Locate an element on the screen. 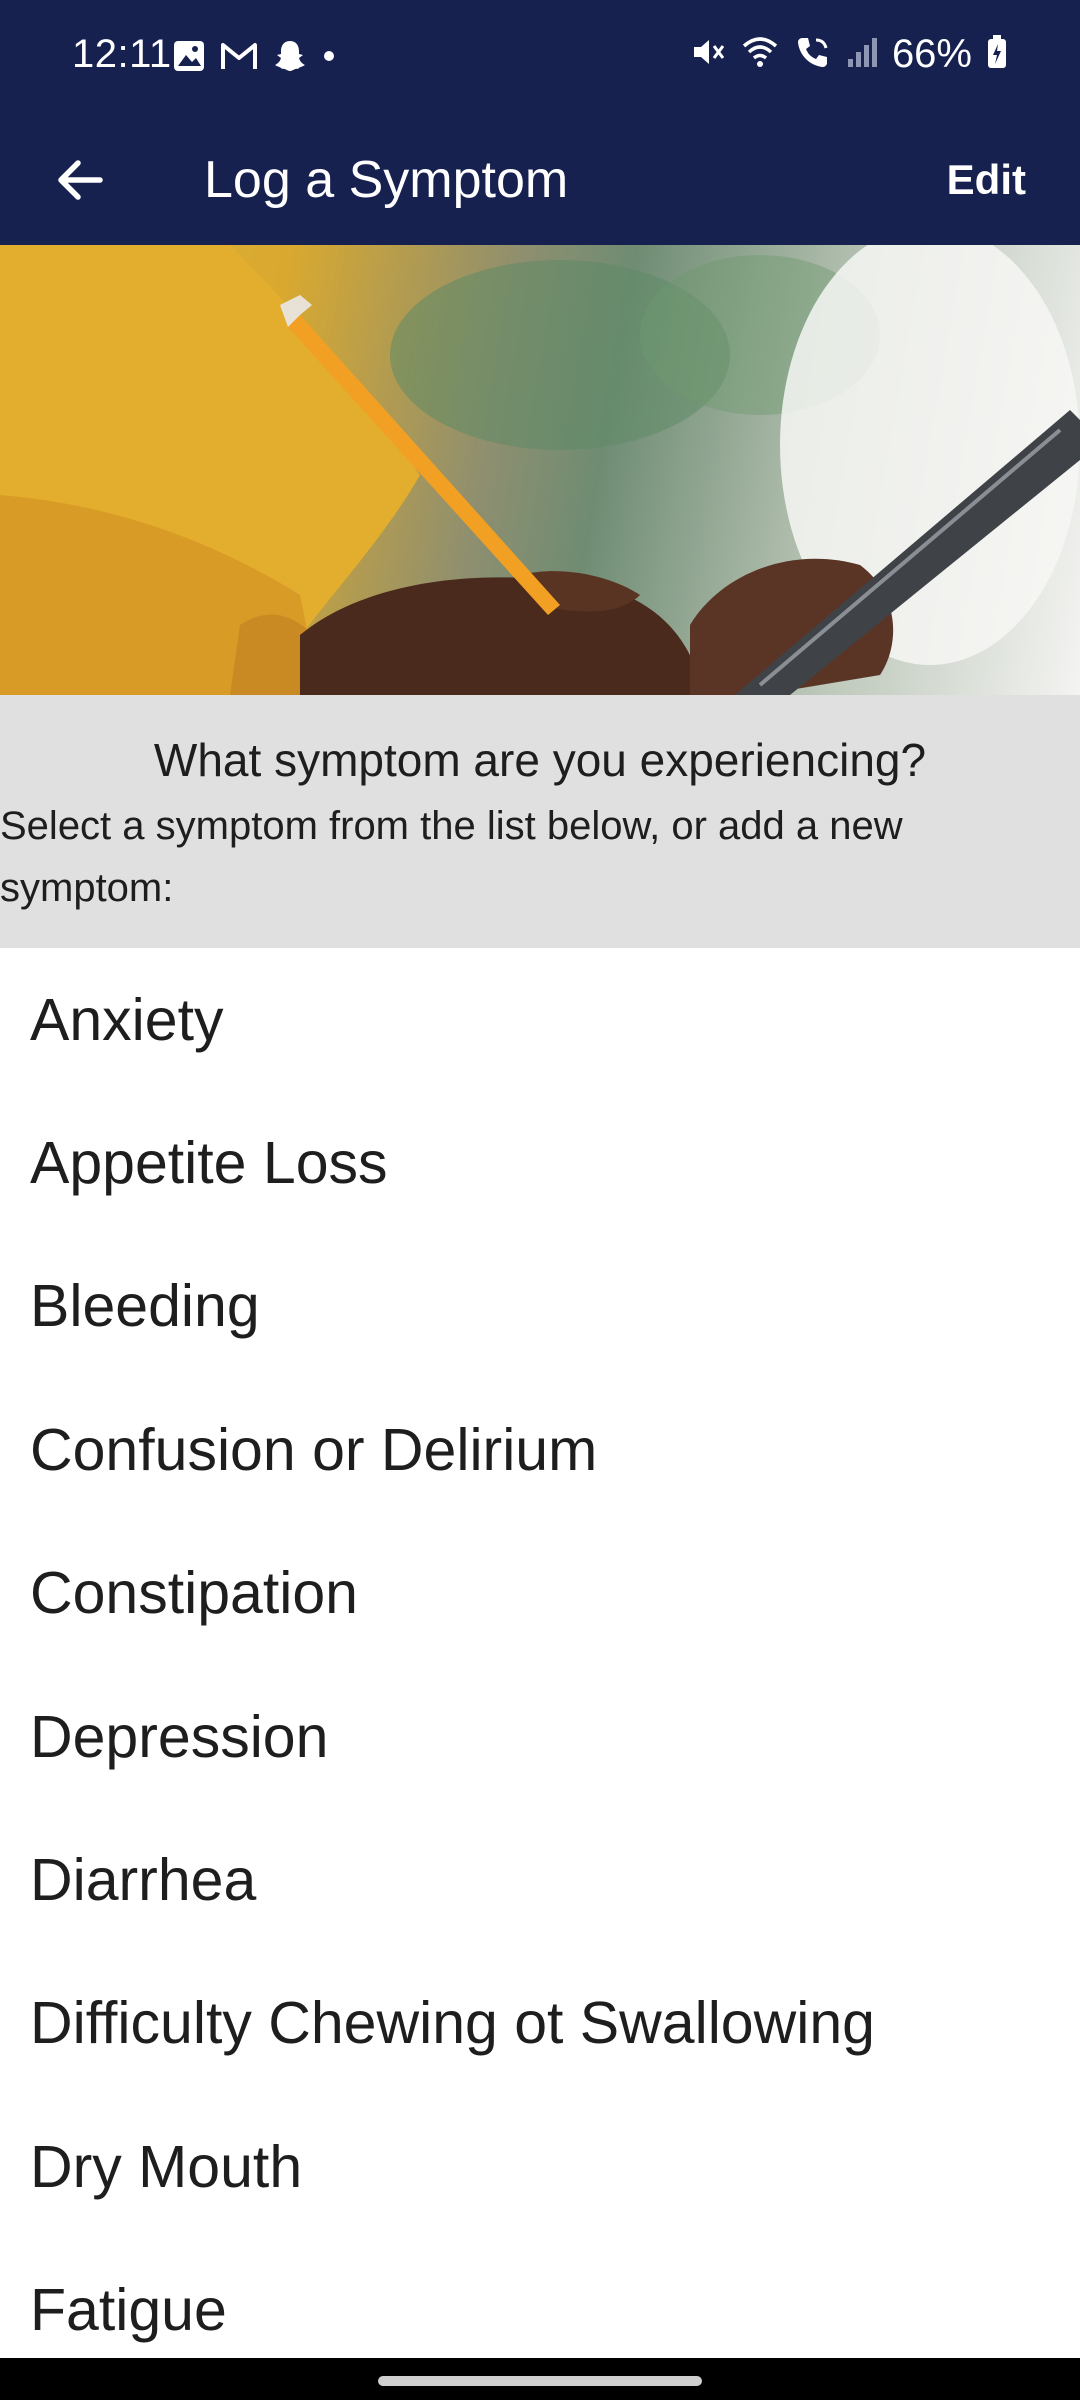 The width and height of the screenshot is (1080, 2400). app-header: 12:11 66% Log a Symptom Edit is located at coordinates (540, 122).